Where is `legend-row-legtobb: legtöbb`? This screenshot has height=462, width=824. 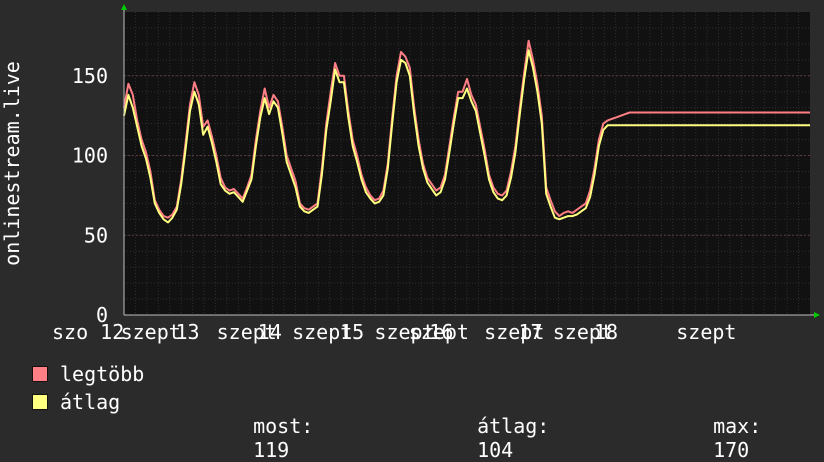 legend-row-legtobb: legtöbb is located at coordinates (88, 374).